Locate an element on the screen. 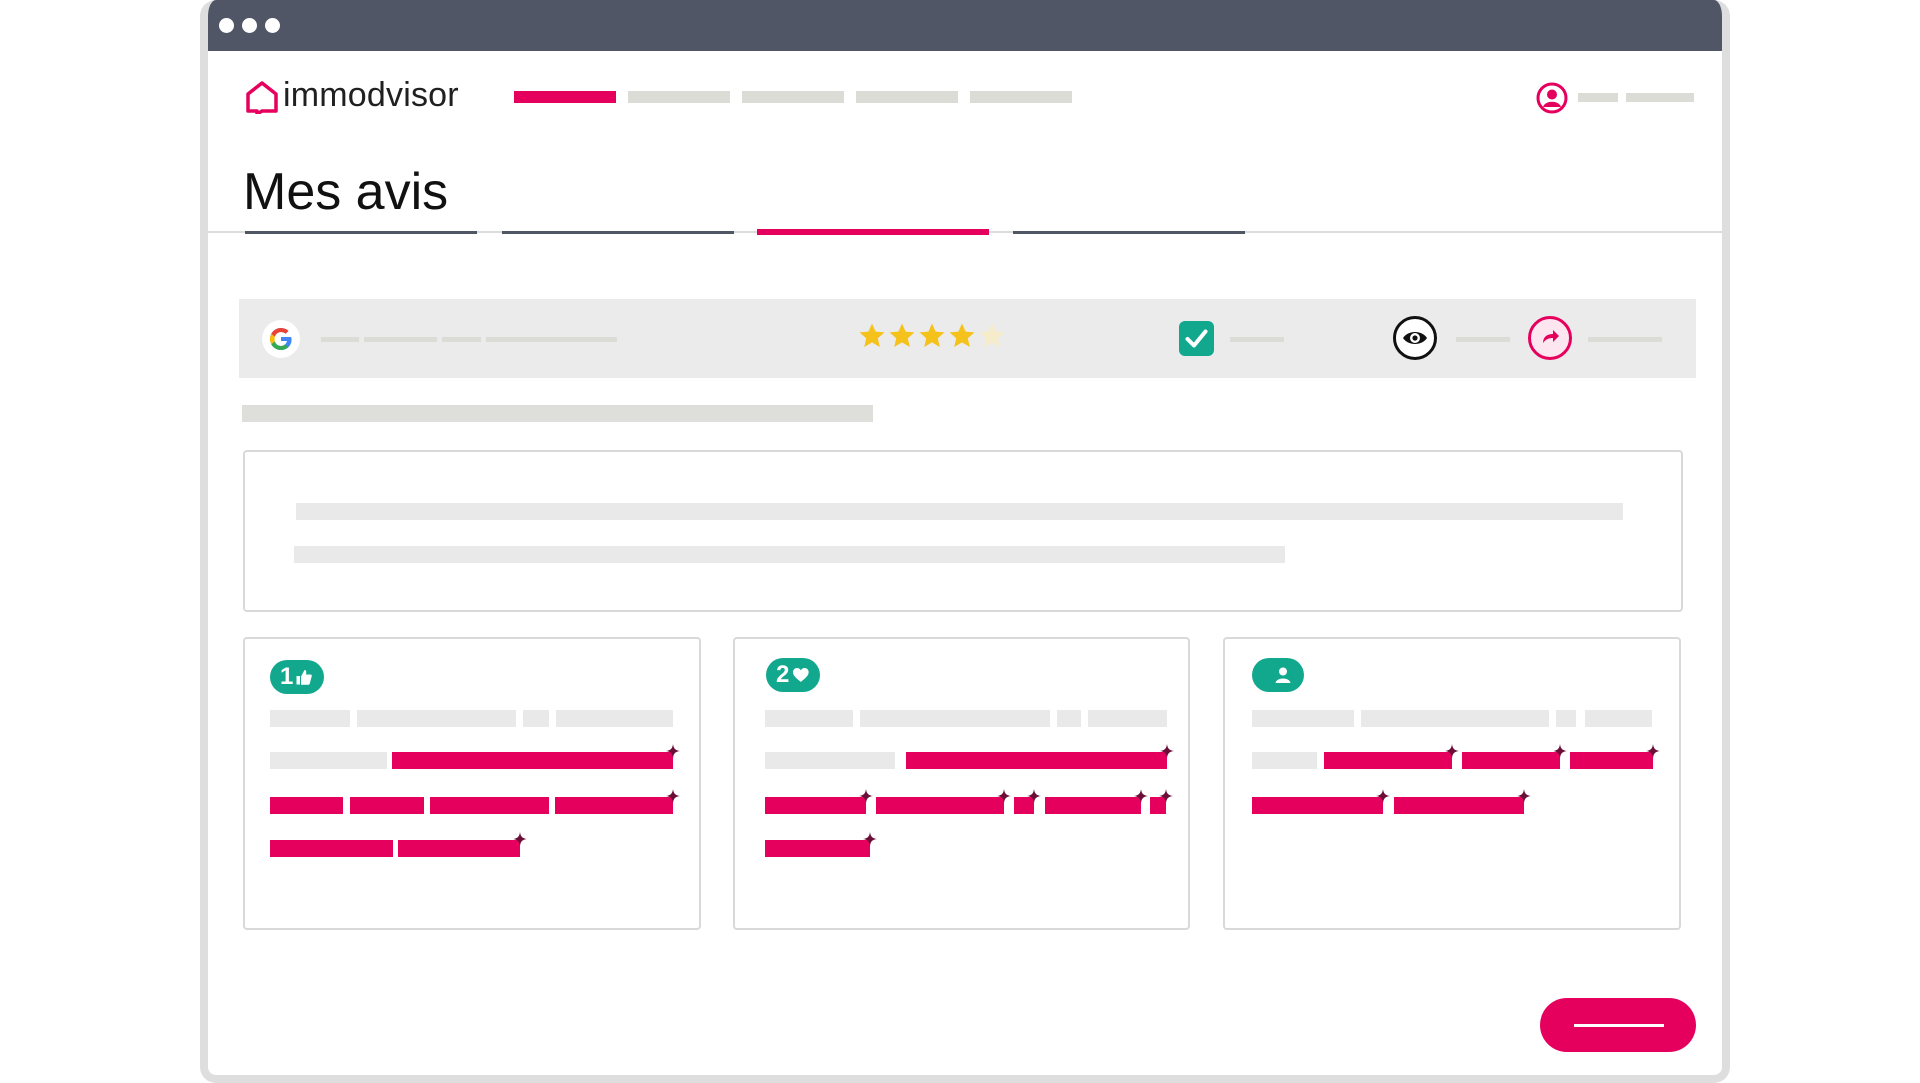  tab-active is located at coordinates (873, 232).